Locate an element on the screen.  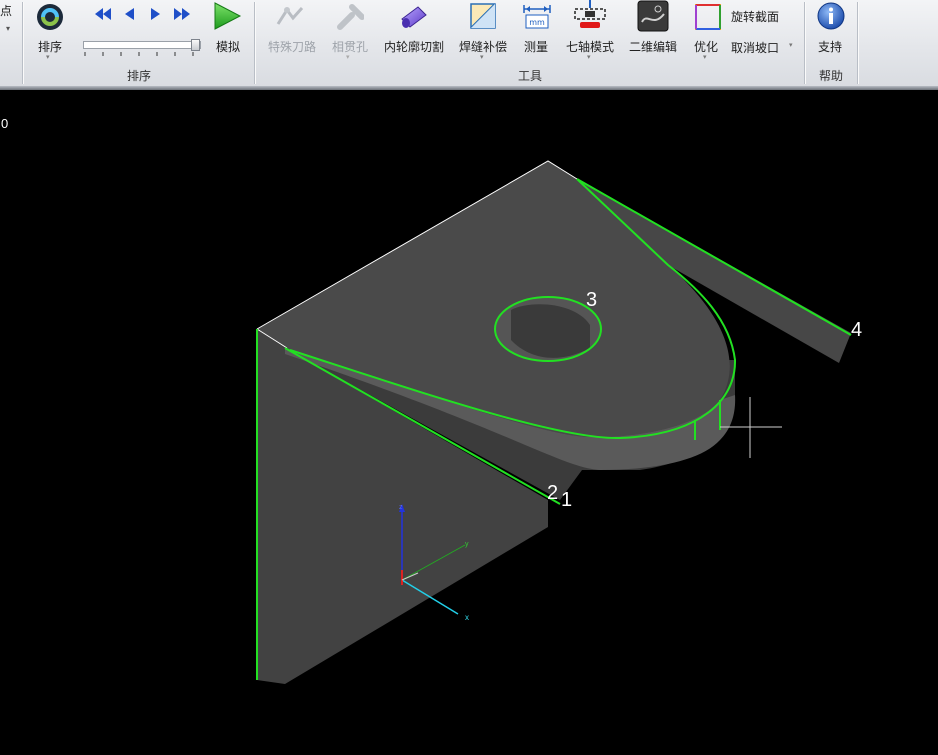
group-label-tools: 工具 is located at coordinates (529, 76).